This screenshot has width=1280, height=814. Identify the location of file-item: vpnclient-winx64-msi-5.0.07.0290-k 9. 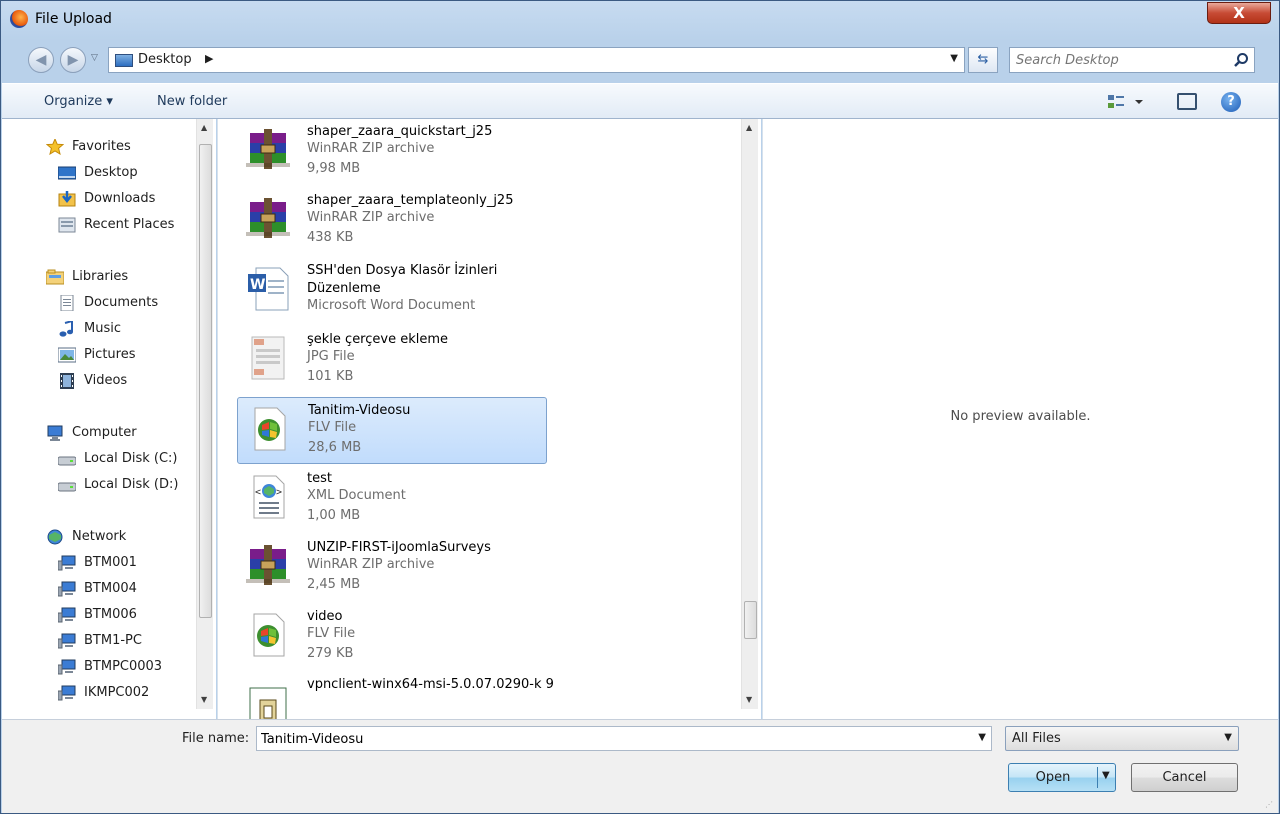
(395, 695).